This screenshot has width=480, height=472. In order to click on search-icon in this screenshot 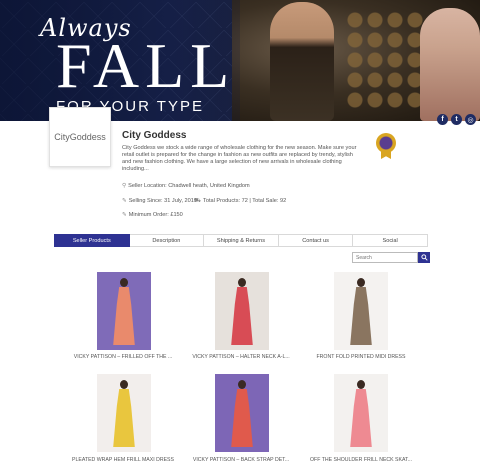, I will do `click(424, 257)`.